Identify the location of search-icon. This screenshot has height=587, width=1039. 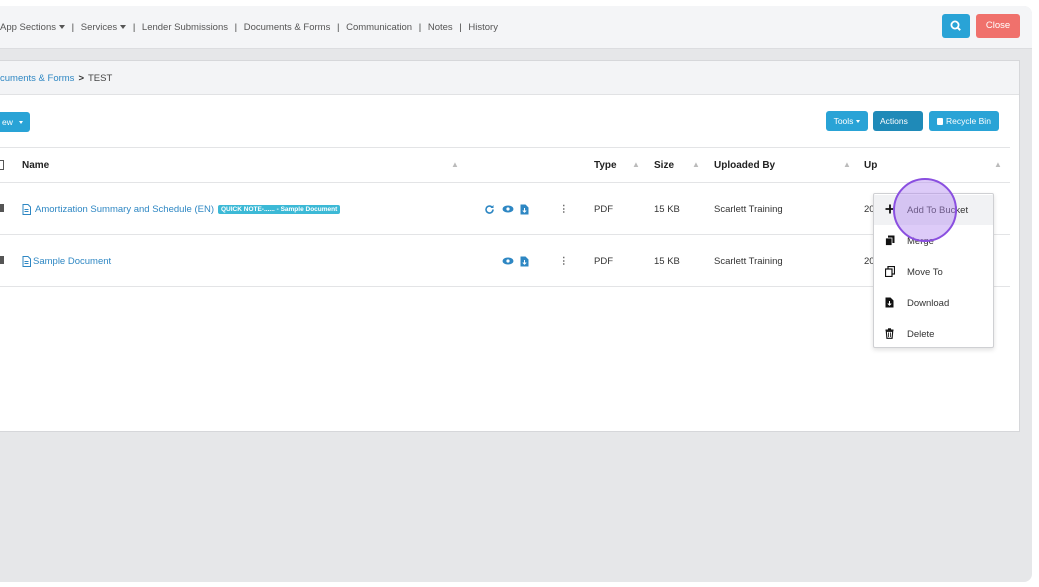
(955, 25).